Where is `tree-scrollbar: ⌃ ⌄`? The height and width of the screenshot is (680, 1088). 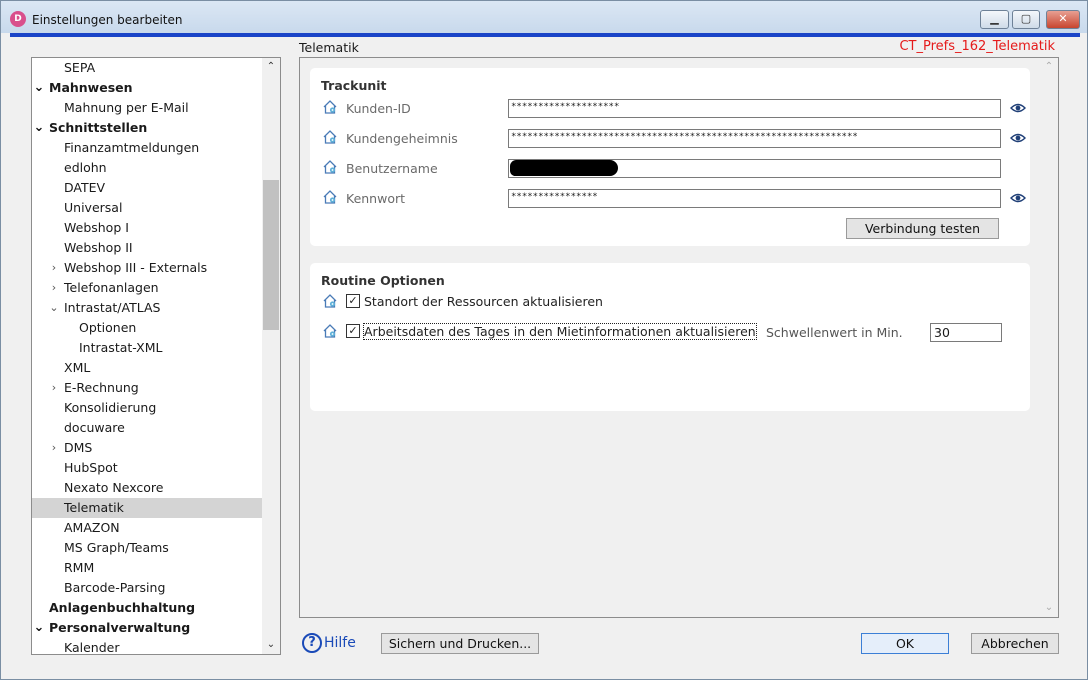
tree-scrollbar: ⌃ ⌄ is located at coordinates (271, 356).